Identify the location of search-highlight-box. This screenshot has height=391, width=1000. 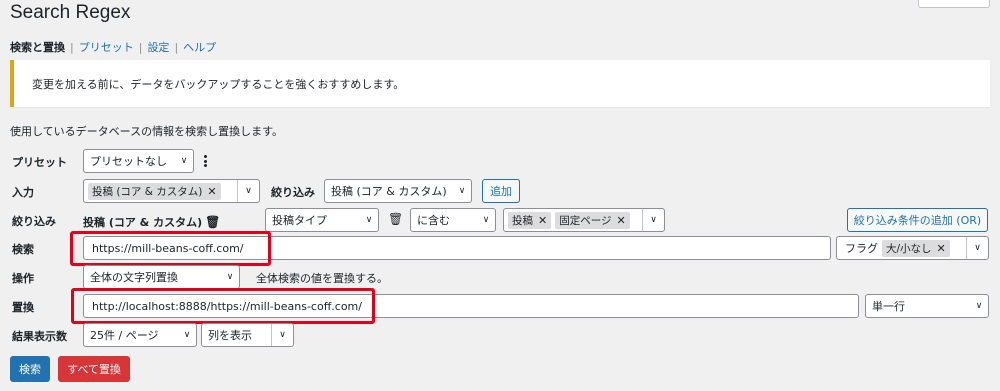
(170, 248).